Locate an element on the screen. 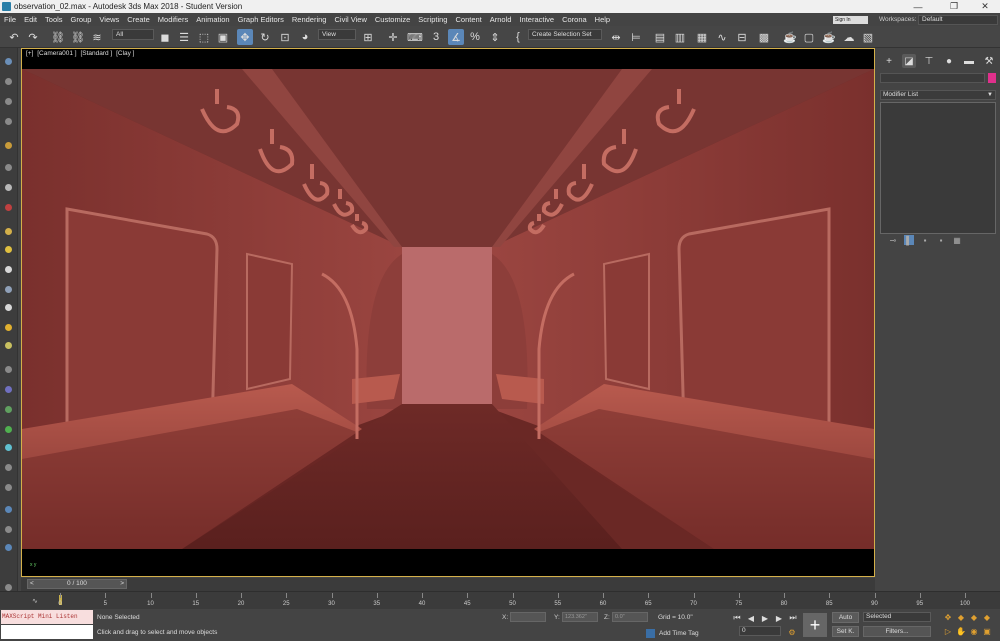  y-coordinate-field: 123.362" is located at coordinates (580, 617).